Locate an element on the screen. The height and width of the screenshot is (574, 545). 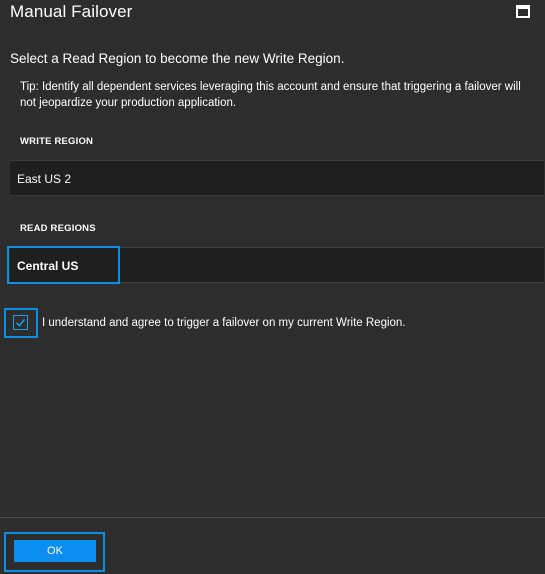
window-title: Manual Failover is located at coordinates (71, 11).